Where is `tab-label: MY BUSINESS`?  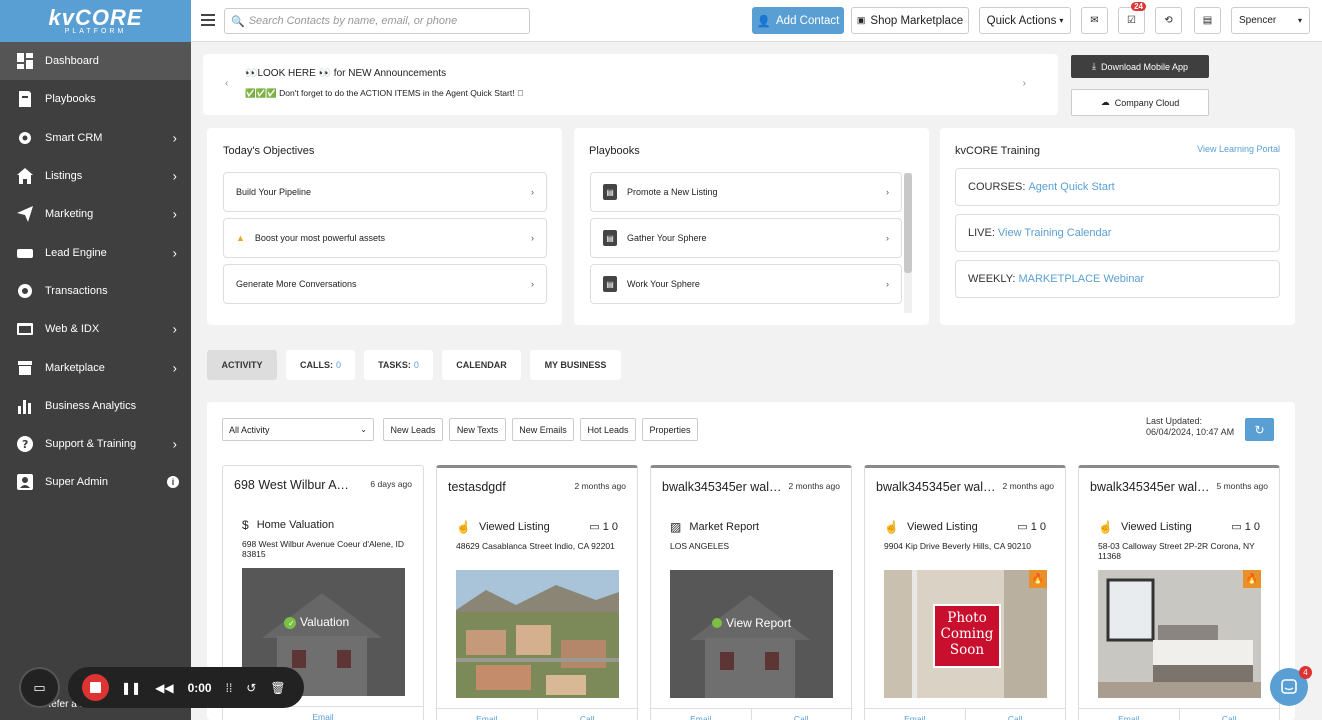 tab-label: MY BUSINESS is located at coordinates (575, 365).